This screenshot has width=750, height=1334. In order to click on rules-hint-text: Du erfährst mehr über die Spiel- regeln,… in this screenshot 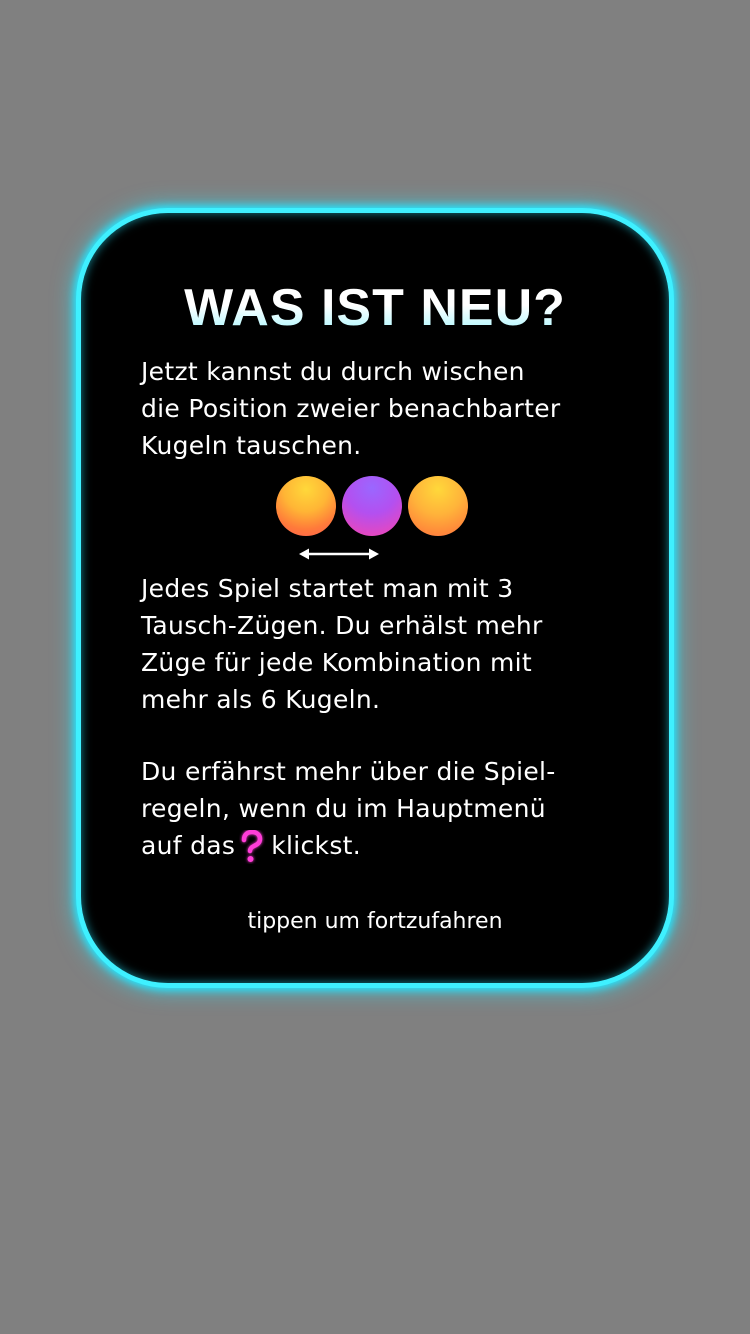, I will do `click(391, 808)`.